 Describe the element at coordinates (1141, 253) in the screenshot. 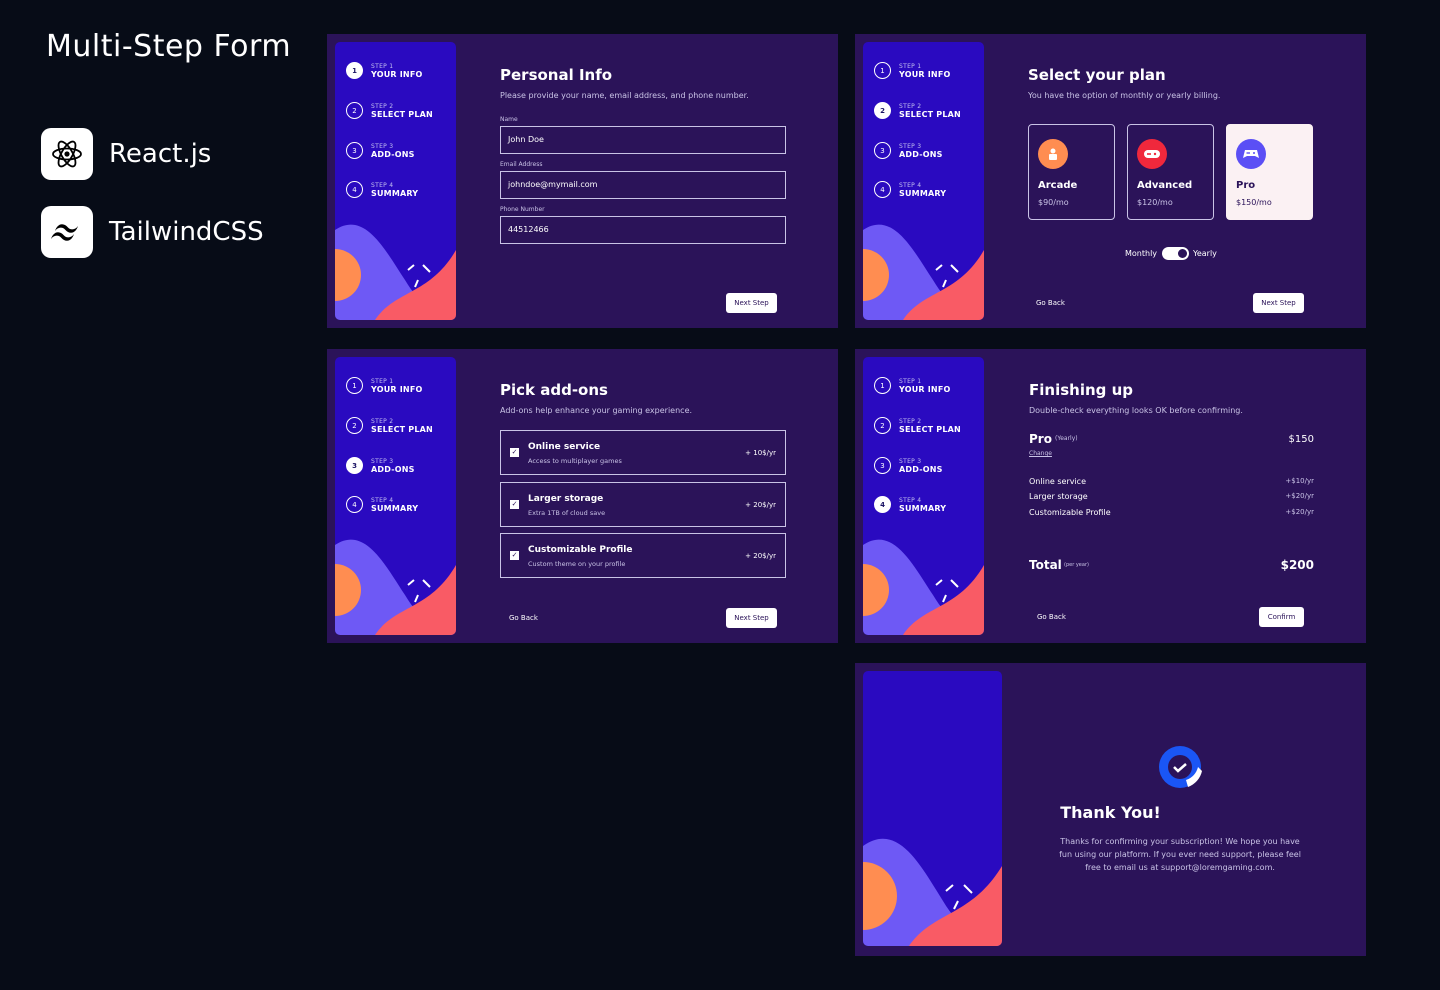

I see `monthly-label: Monthly` at that location.